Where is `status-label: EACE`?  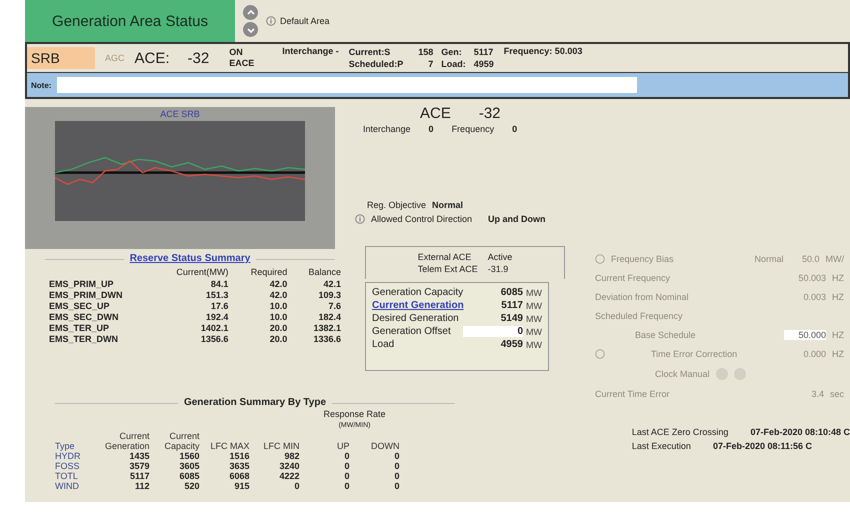 status-label: EACE is located at coordinates (241, 63).